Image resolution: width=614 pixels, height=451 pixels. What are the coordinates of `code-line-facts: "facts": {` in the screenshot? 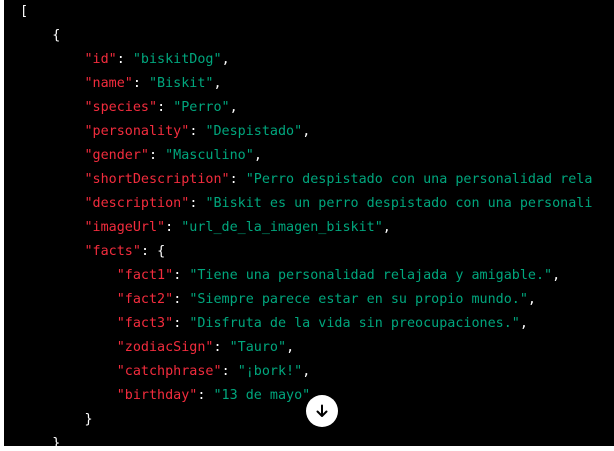 It's located at (125, 251).